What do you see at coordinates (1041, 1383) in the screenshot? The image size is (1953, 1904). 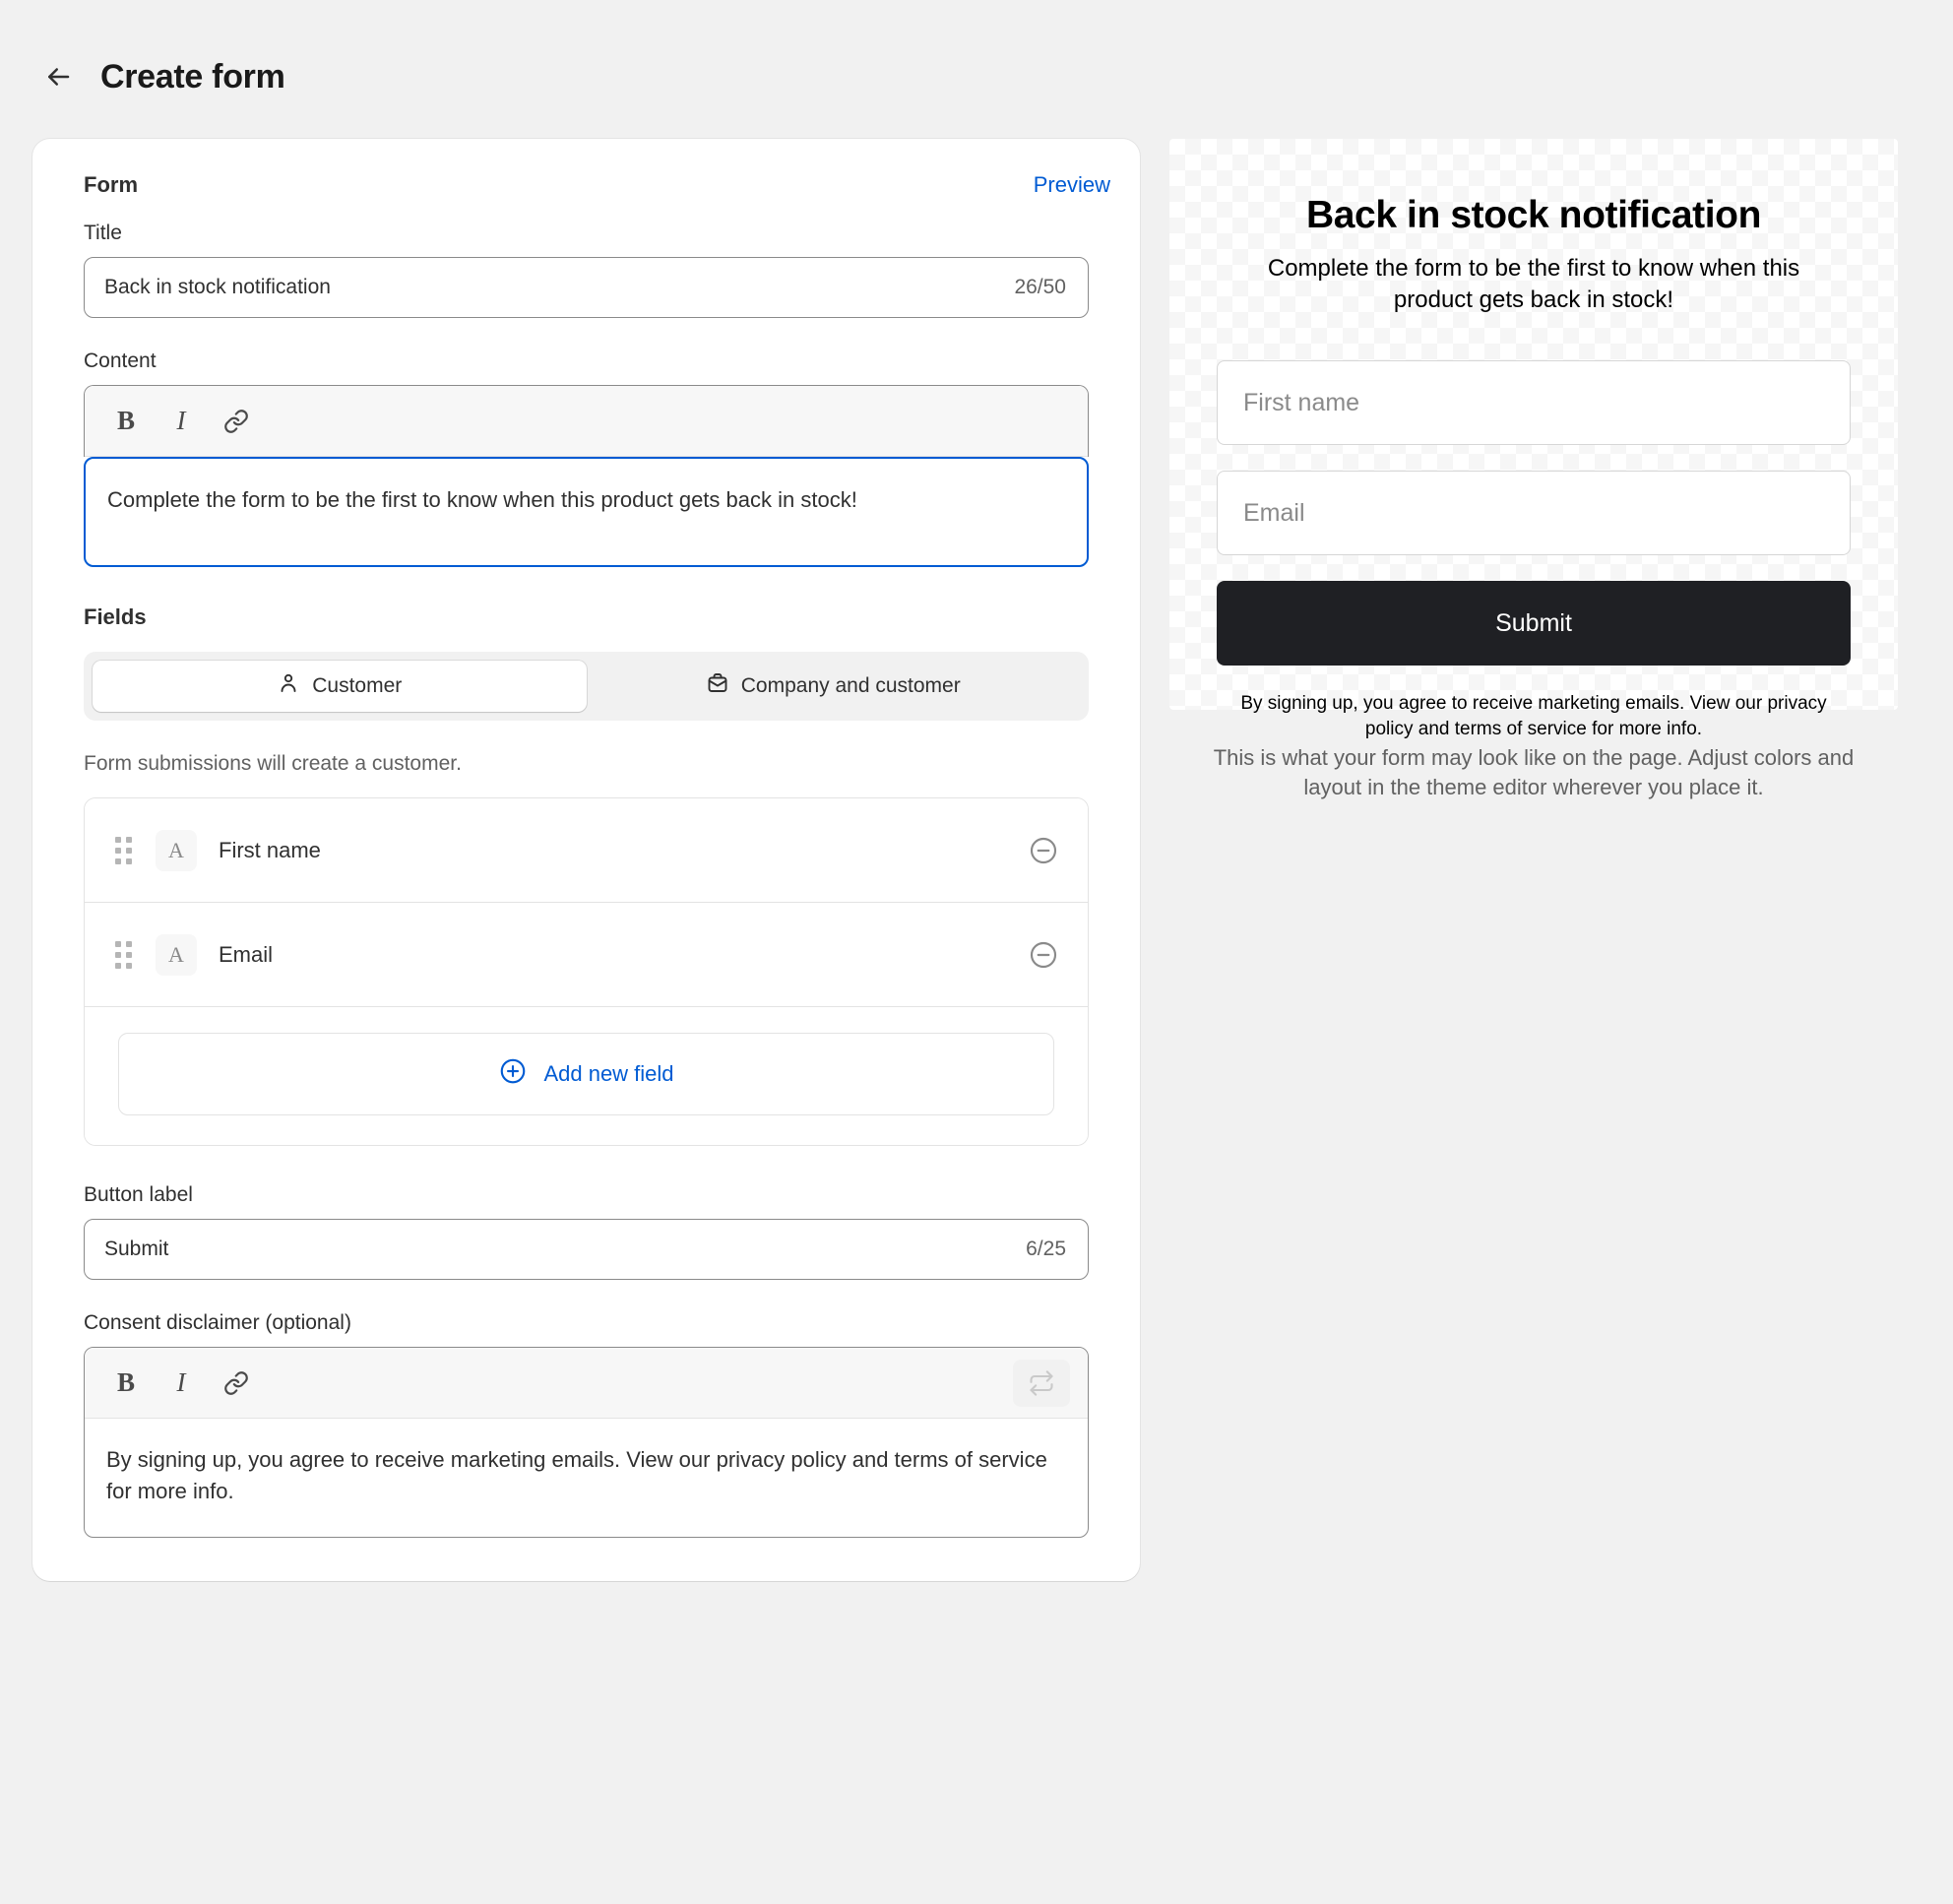 I see `reset-icon` at bounding box center [1041, 1383].